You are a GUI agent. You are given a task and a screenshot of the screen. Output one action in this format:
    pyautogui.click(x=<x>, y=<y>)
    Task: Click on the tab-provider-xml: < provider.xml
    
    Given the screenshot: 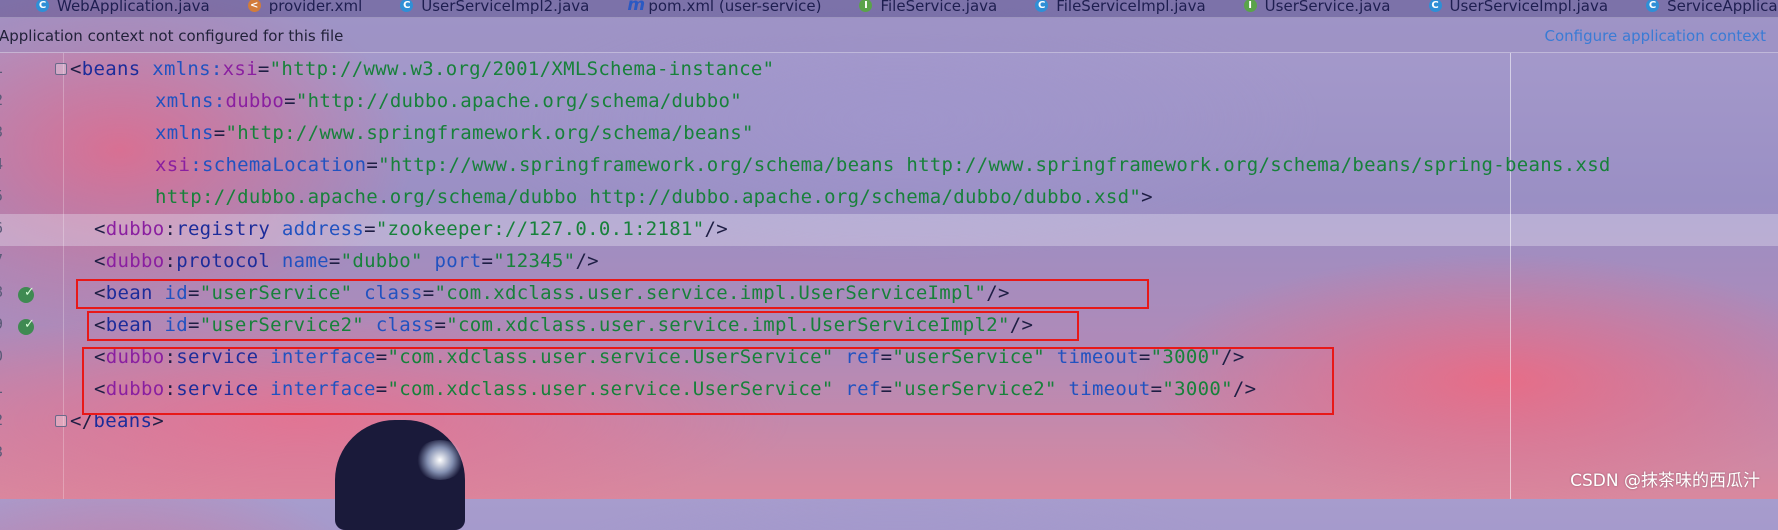 What is the action you would take?
    pyautogui.click(x=305, y=7)
    